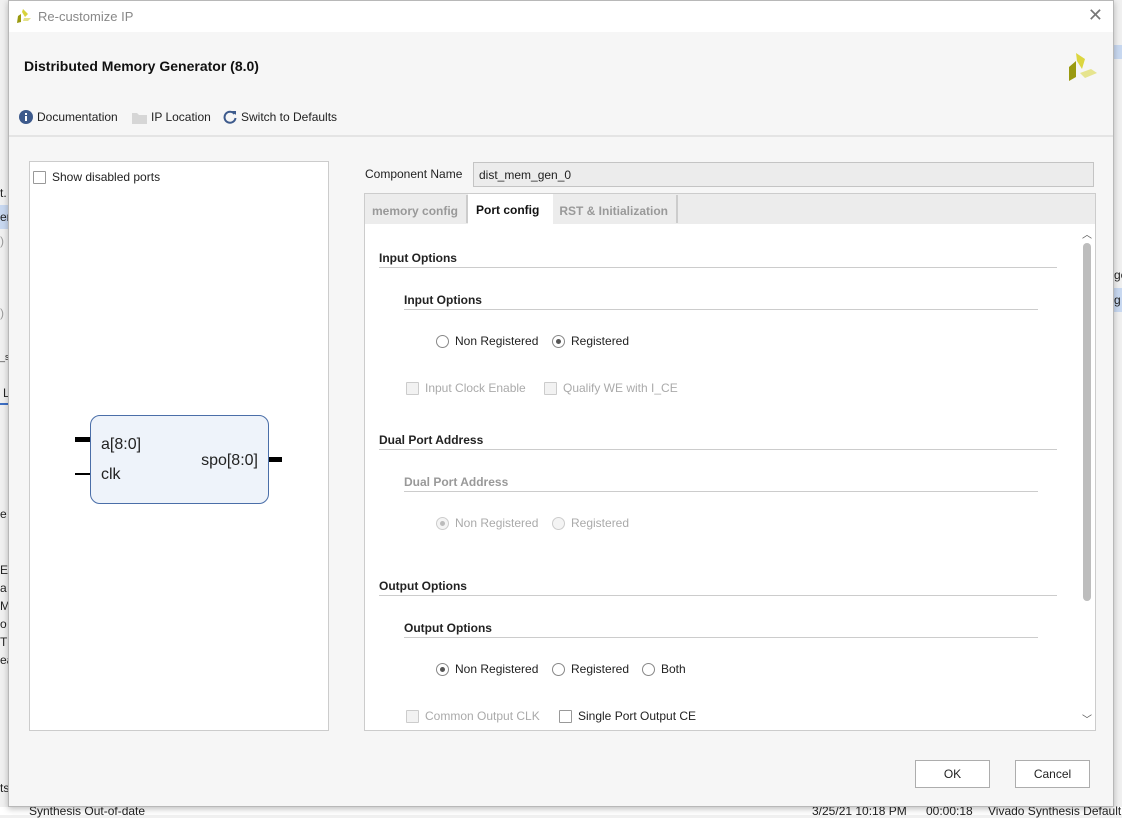 This screenshot has width=1122, height=818. Describe the element at coordinates (121, 444) in the screenshot. I see `port-label: a[8:0]` at that location.